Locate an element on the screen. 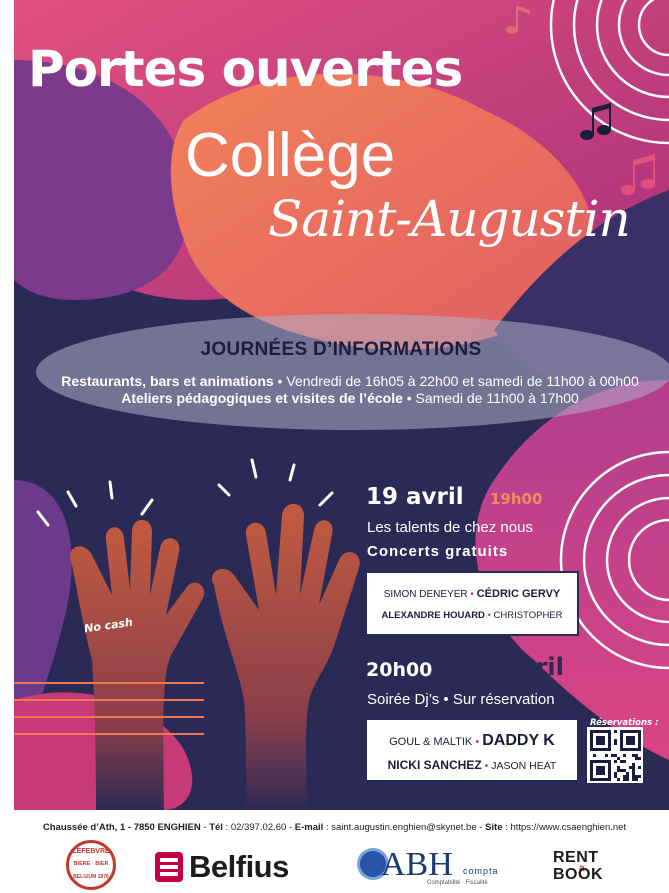  lefebvre-top-text: LEFEBVRE is located at coordinates (91, 851).